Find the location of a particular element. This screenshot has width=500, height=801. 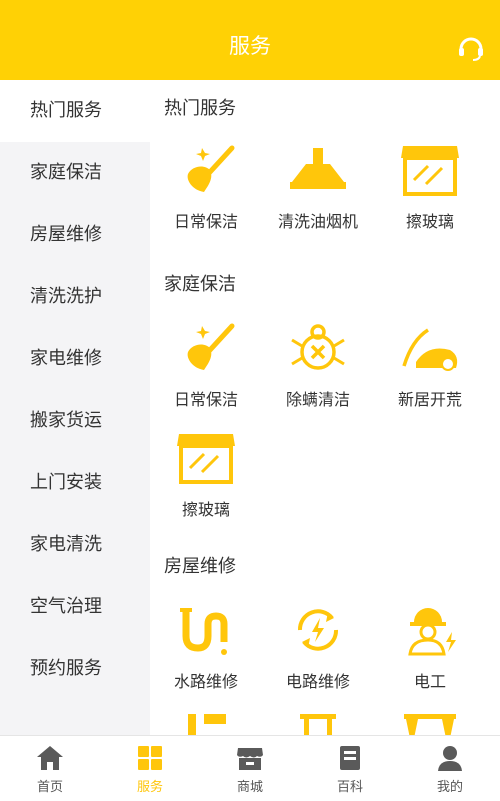

tab-service: 服务 is located at coordinates (150, 768).